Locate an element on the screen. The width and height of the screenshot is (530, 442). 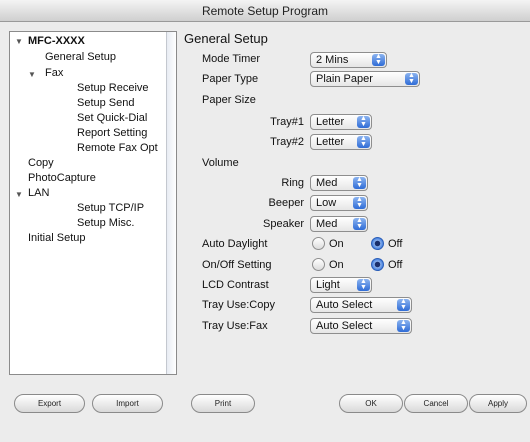
tray2-popup: Letter ▲ ▼ is located at coordinates (341, 142).